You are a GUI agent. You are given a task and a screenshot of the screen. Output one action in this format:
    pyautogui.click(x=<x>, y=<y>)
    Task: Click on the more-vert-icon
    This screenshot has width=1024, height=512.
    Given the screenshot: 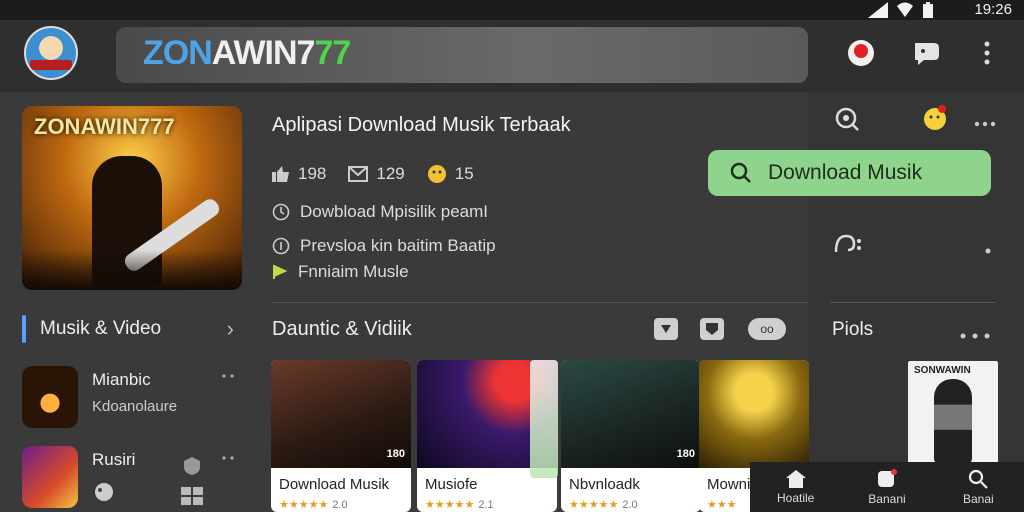 What is the action you would take?
    pyautogui.click(x=987, y=53)
    